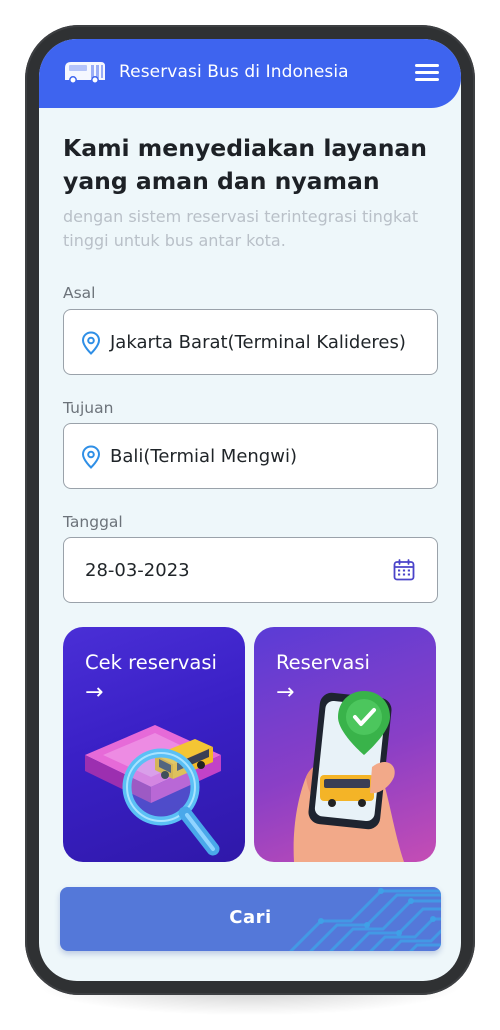 The width and height of the screenshot is (500, 1030). Describe the element at coordinates (151, 662) in the screenshot. I see `card-title: Cek reservasi` at that location.